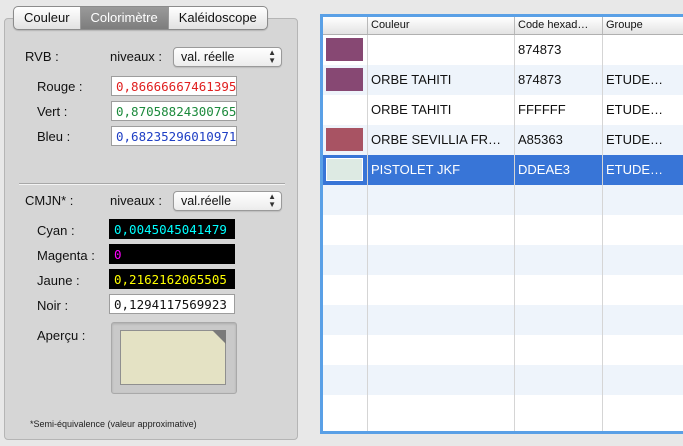 This screenshot has height=446, width=683. What do you see at coordinates (47, 18) in the screenshot?
I see `tab-couleur: Couleur` at bounding box center [47, 18].